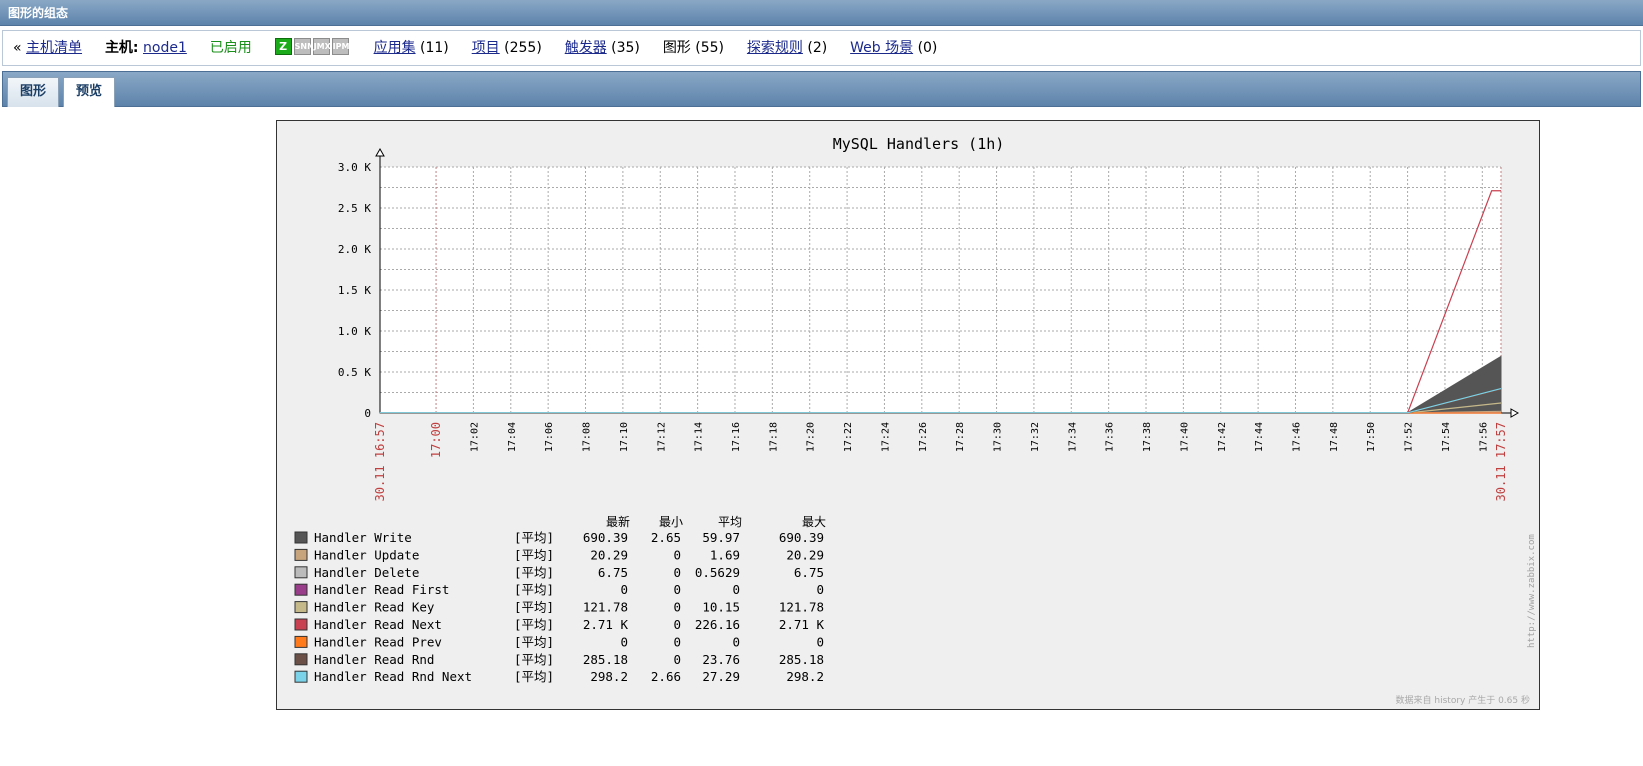 Image resolution: width=1643 pixels, height=766 pixels. What do you see at coordinates (661, 437) in the screenshot?
I see `x-tick-label: 17:12` at bounding box center [661, 437].